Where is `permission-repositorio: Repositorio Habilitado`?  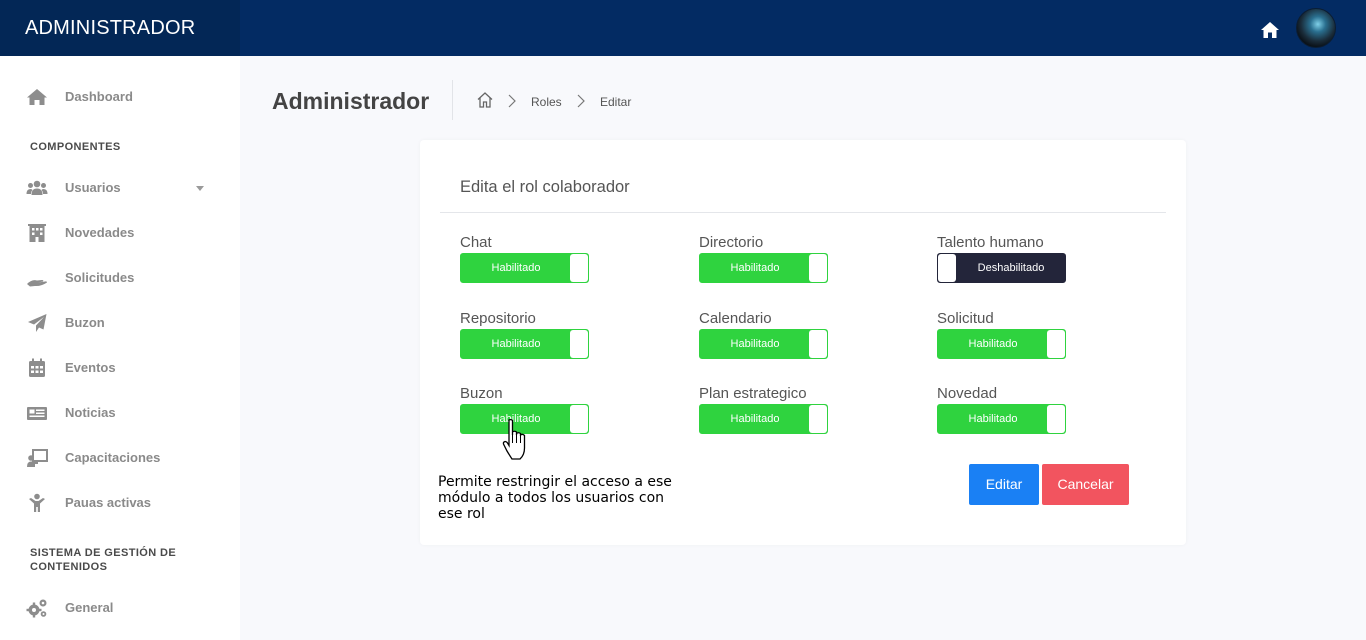 permission-repositorio: Repositorio Habilitado is located at coordinates (560, 340).